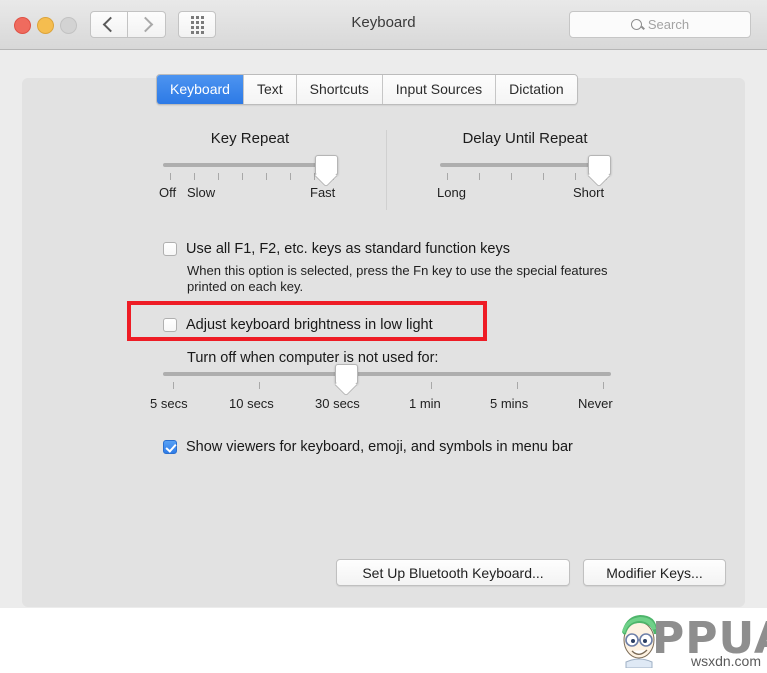 The height and width of the screenshot is (673, 767). What do you see at coordinates (170, 249) in the screenshot?
I see `function-keys-checkbox` at bounding box center [170, 249].